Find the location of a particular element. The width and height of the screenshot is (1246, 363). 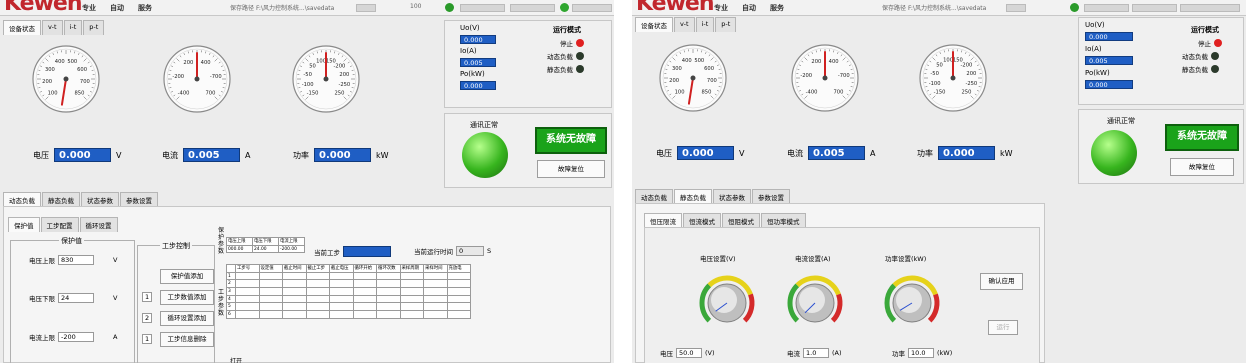

tab-vt: v-t is located at coordinates (52, 27).